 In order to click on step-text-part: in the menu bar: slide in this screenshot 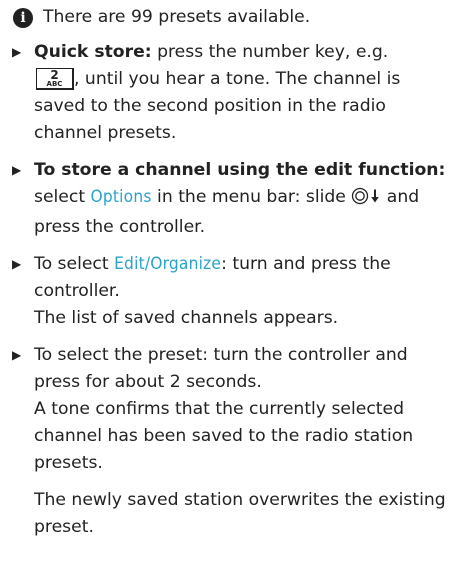, I will do `click(251, 197)`.